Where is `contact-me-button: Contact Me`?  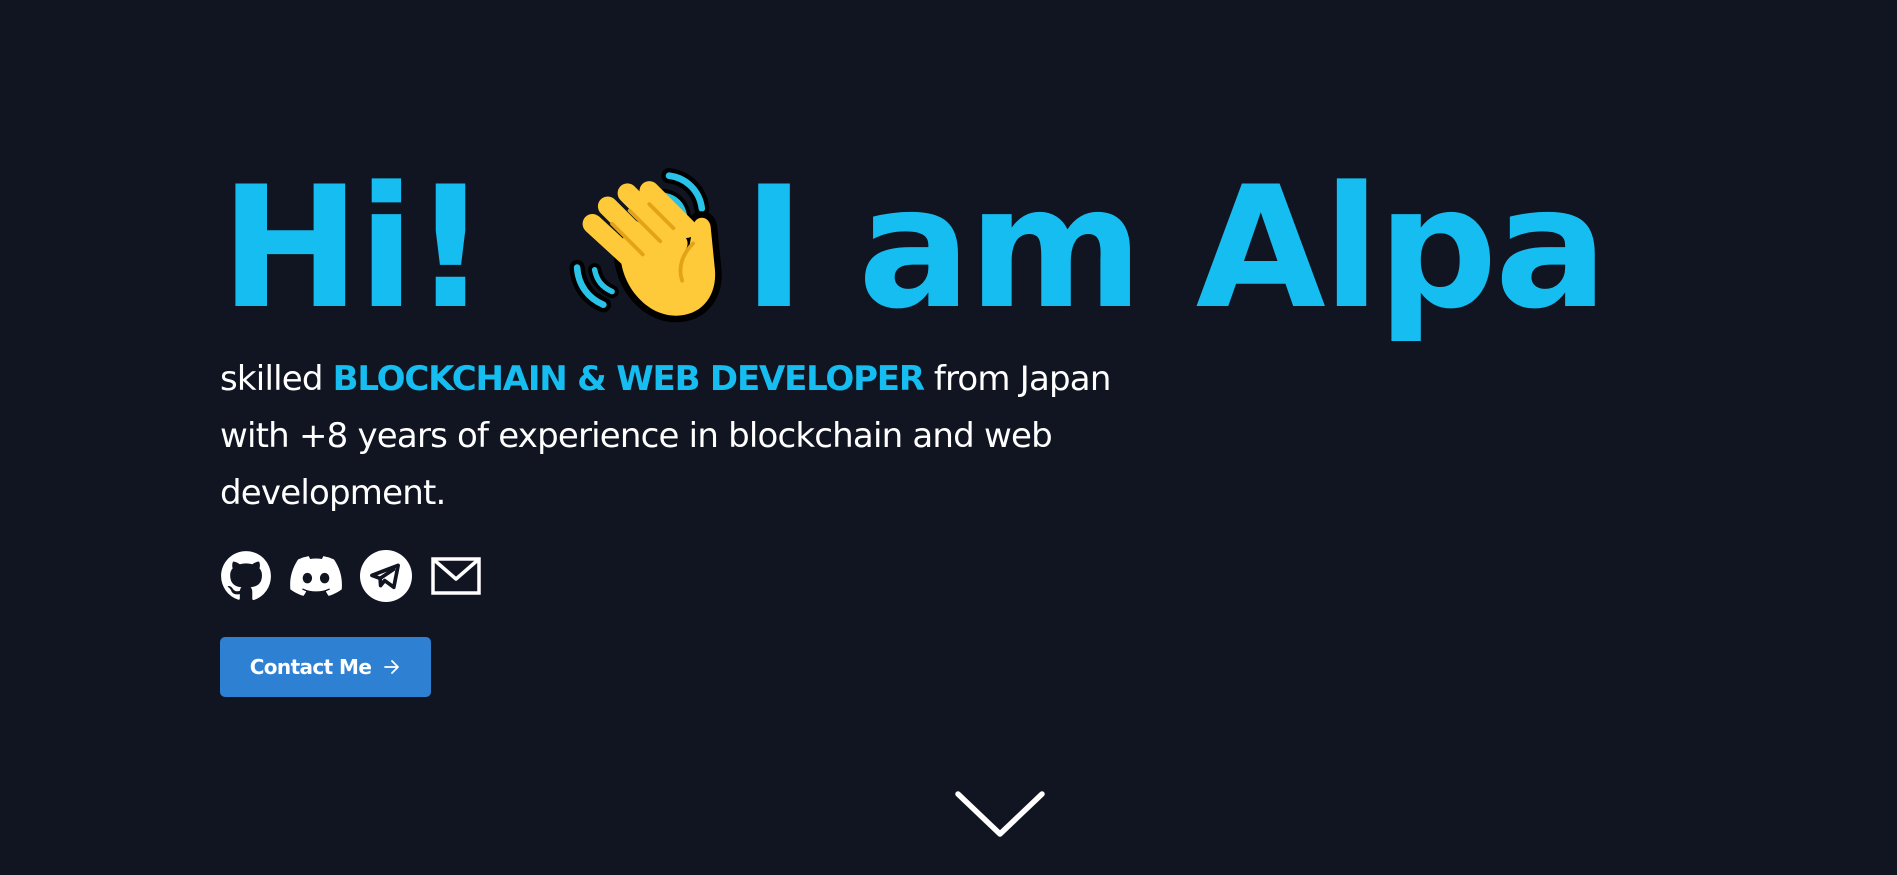
contact-me-button: Contact Me is located at coordinates (325, 667).